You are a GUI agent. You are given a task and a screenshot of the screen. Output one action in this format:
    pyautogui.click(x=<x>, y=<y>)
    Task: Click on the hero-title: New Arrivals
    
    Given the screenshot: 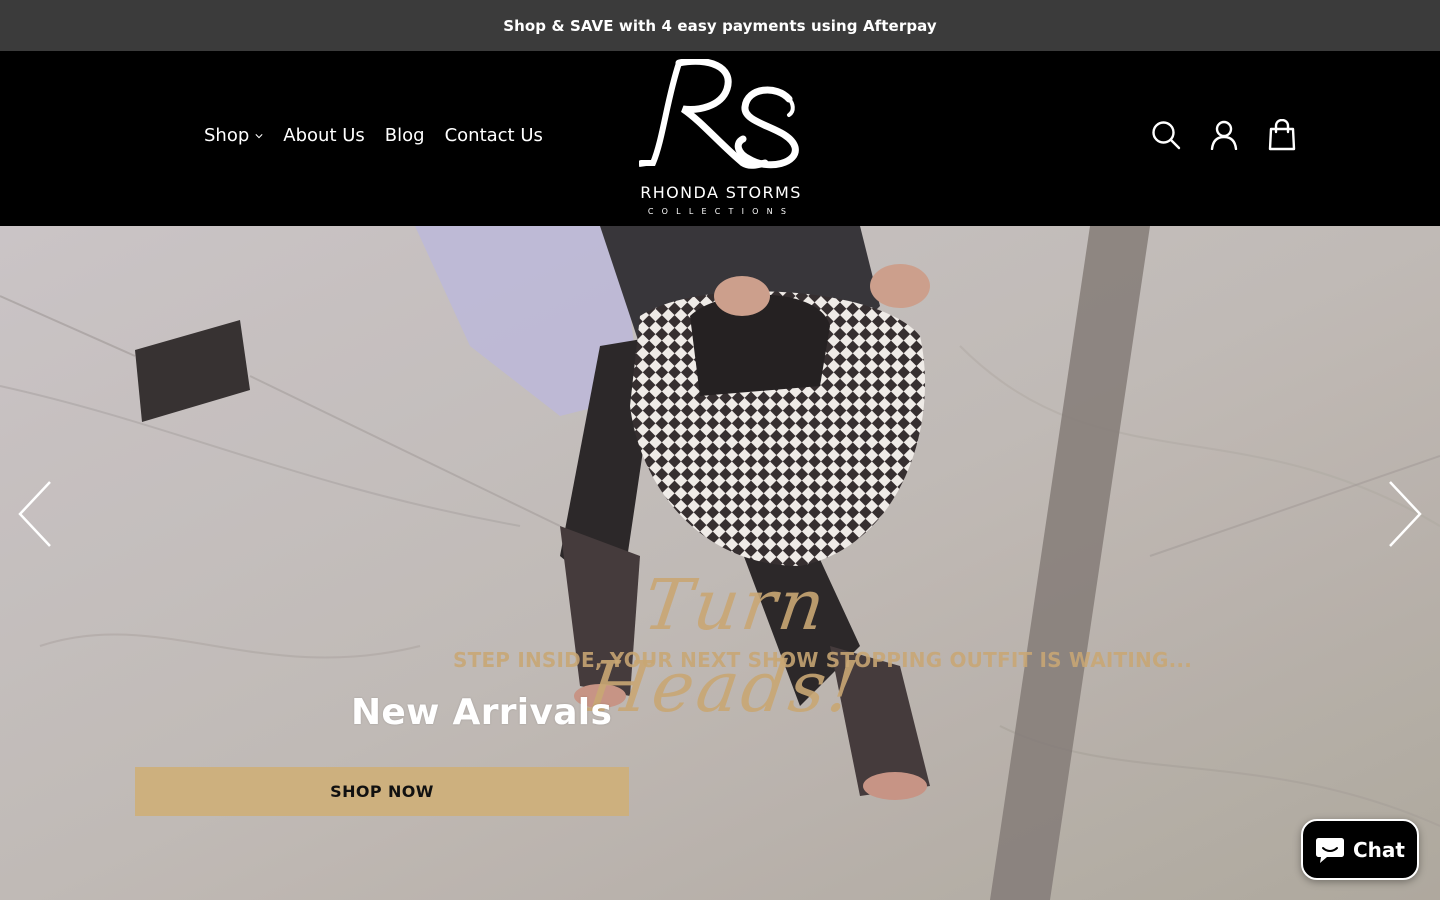 What is the action you would take?
    pyautogui.click(x=482, y=712)
    